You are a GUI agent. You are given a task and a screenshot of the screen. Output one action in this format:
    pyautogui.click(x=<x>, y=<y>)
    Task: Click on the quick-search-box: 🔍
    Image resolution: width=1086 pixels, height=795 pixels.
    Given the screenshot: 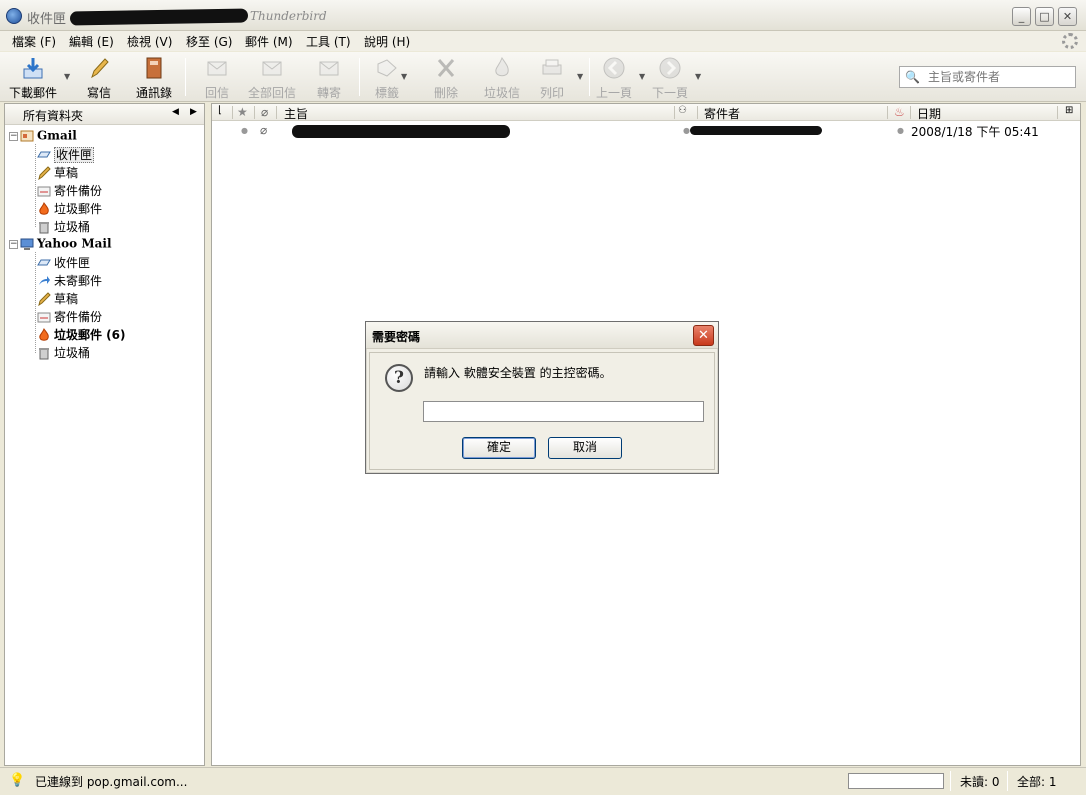 What is the action you would take?
    pyautogui.click(x=987, y=77)
    